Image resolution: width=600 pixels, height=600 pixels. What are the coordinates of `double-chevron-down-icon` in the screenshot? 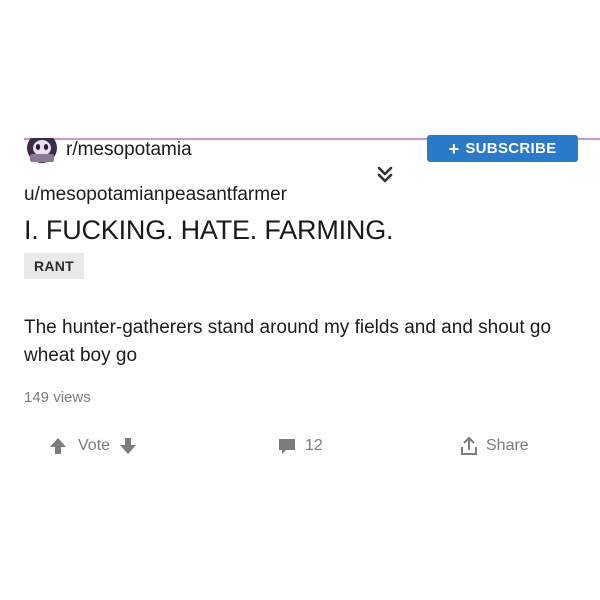 It's located at (385, 174).